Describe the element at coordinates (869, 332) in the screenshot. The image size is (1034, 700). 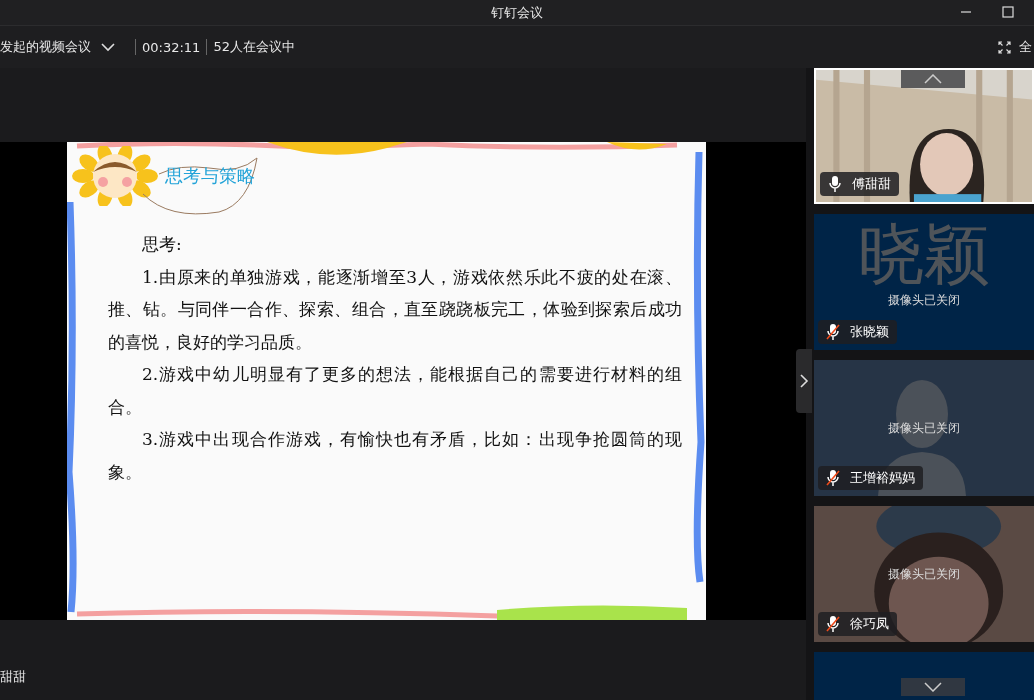
I see `participant-name: 张晓颖` at that location.